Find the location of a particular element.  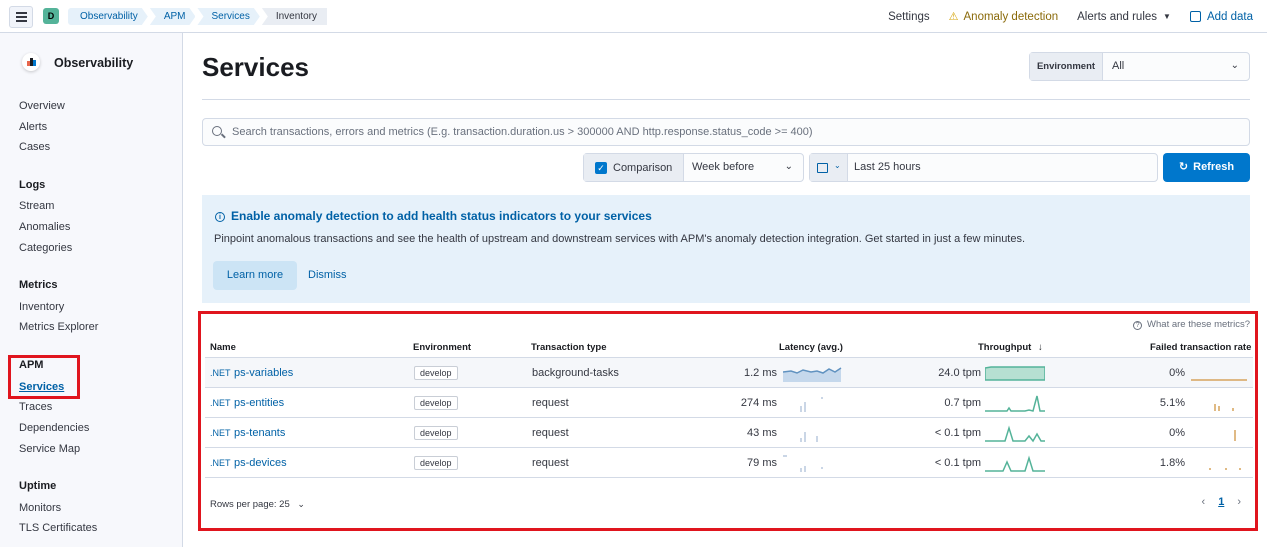

column-header-environment: Environment is located at coordinates (442, 347).